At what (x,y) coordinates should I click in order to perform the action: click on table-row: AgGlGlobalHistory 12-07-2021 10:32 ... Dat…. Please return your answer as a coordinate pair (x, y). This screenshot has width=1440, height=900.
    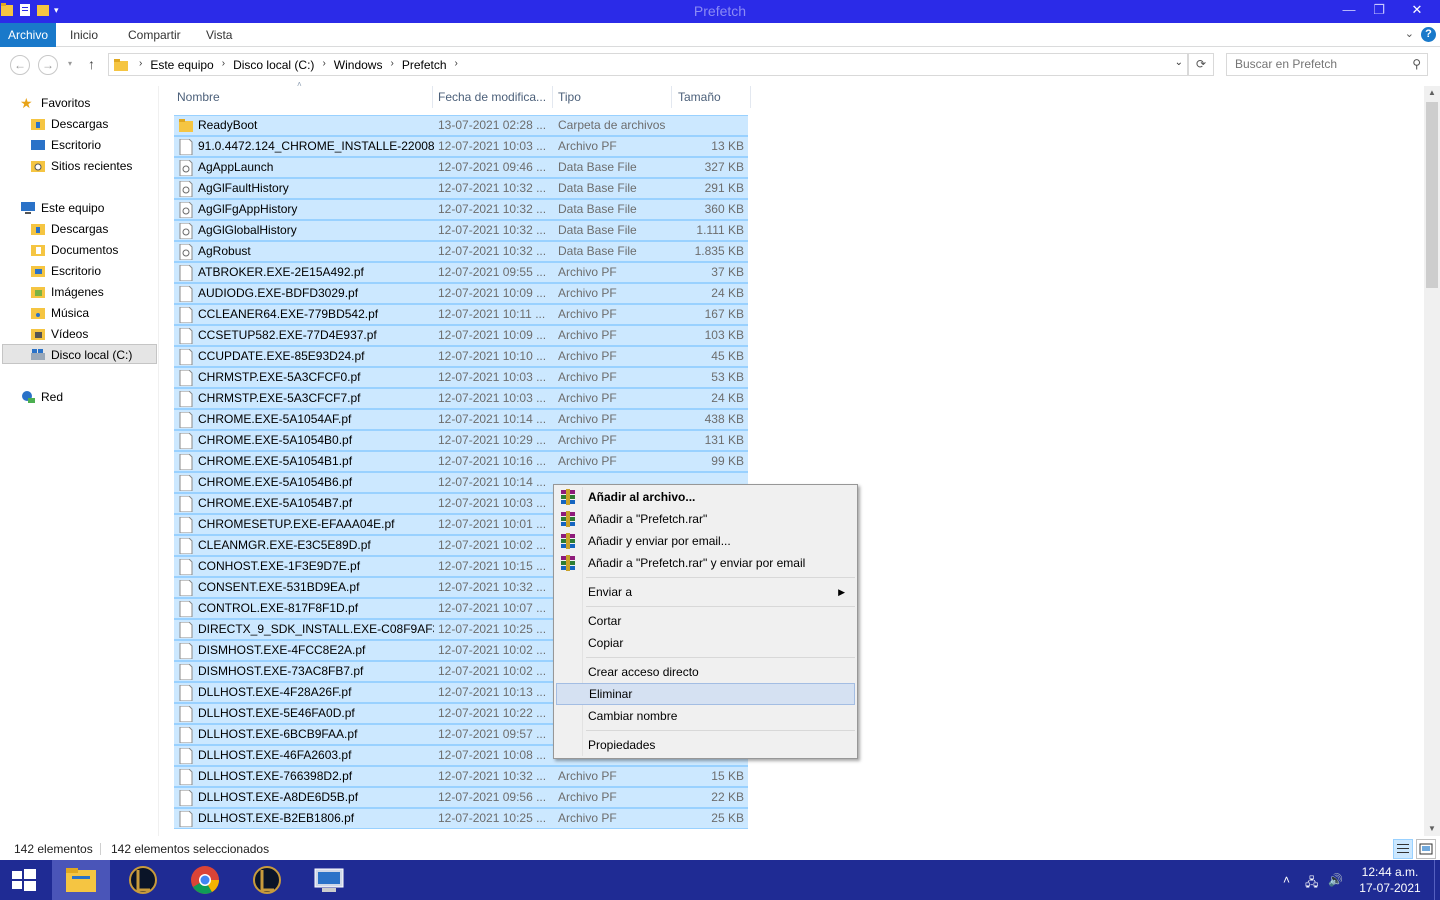
    Looking at the image, I should click on (461, 230).